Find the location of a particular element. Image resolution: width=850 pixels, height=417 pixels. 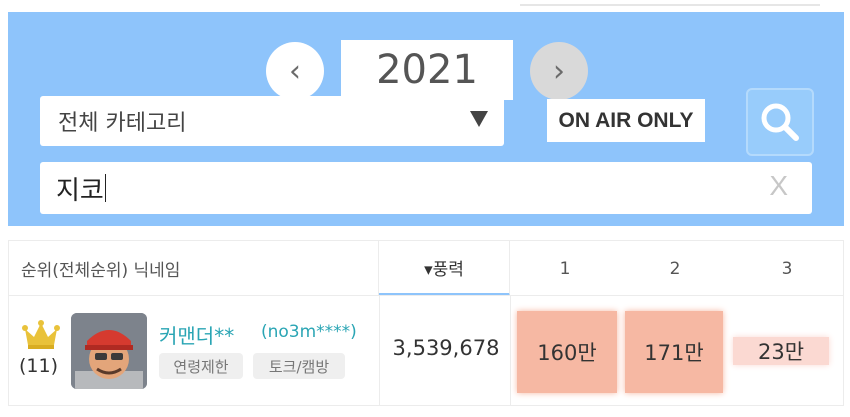

header-divider is located at coordinates (426, 295).